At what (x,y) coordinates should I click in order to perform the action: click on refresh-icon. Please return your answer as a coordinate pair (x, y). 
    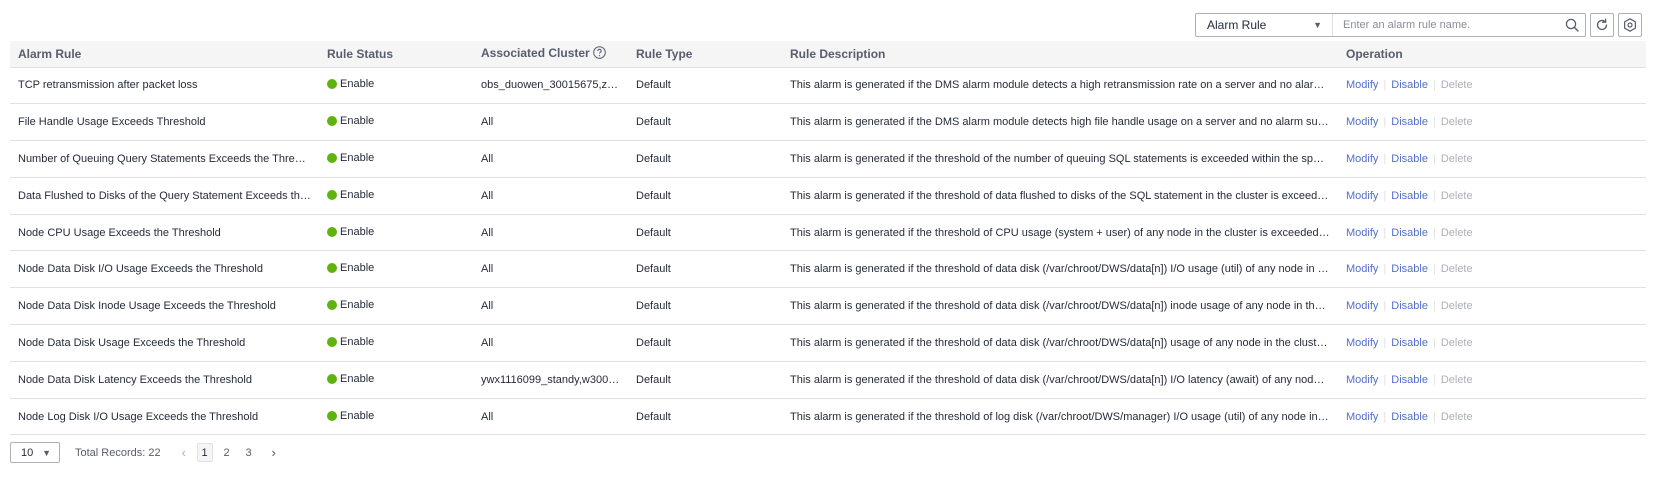
    Looking at the image, I should click on (1602, 25).